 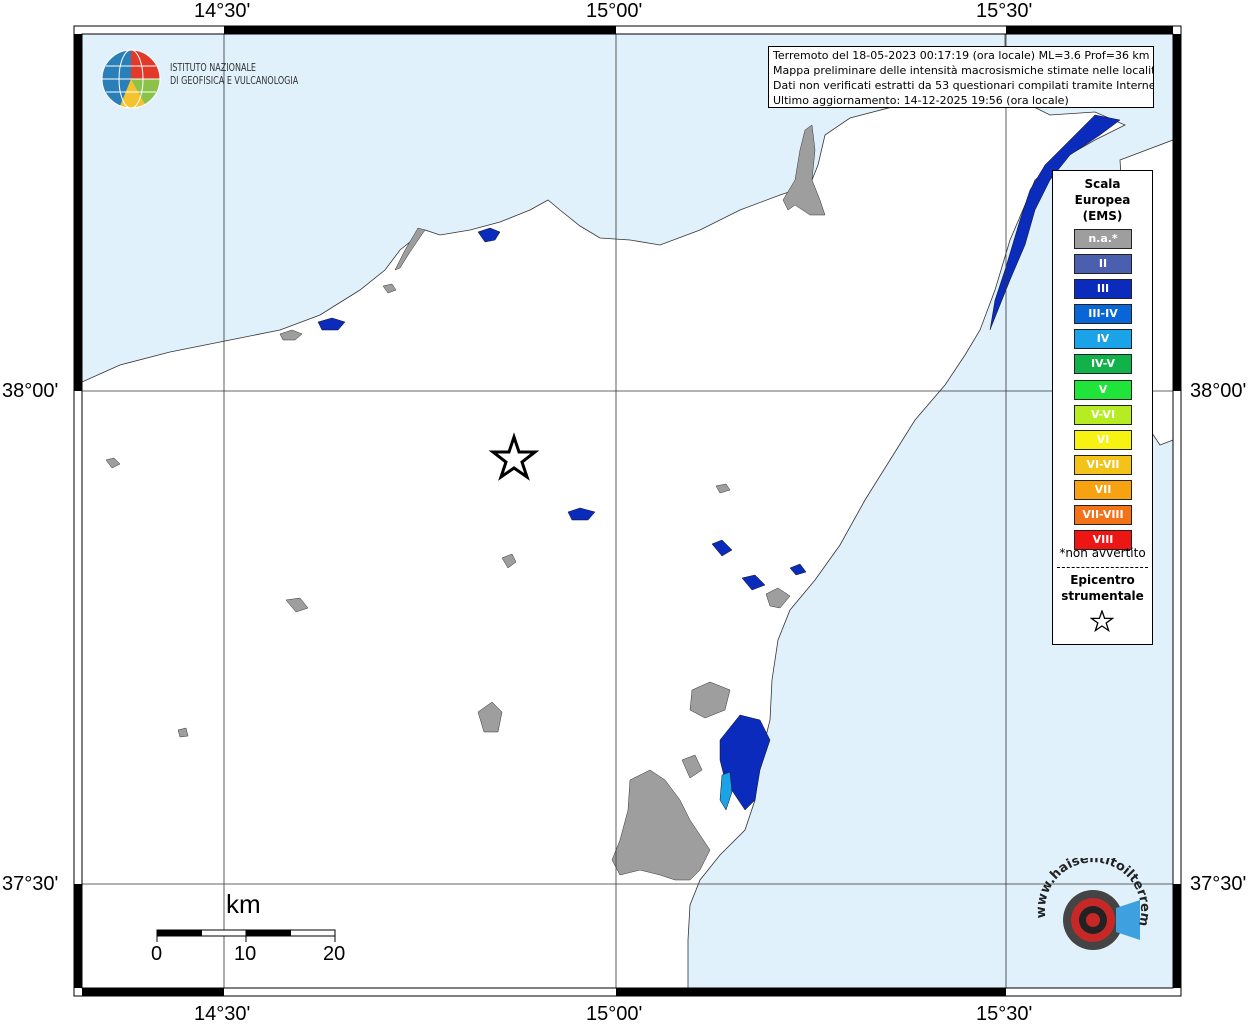 I want to click on haisentito-logo: www.haisentitoilterremoto.it, so click(x=1095, y=914).